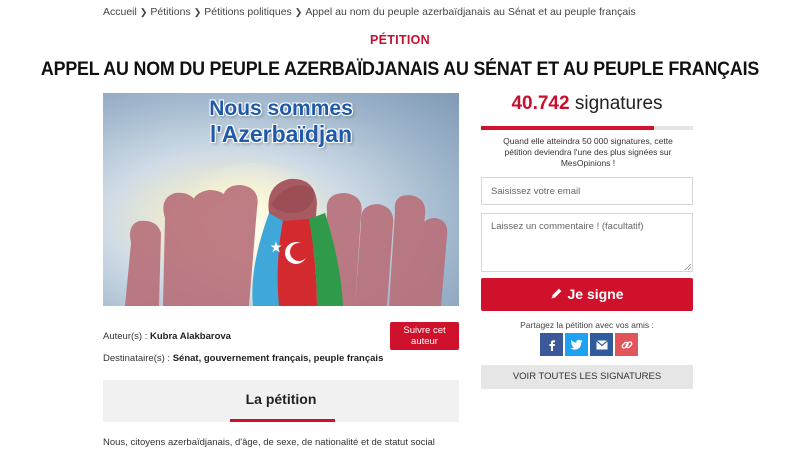  I want to click on share-facebook-button, so click(551, 344).